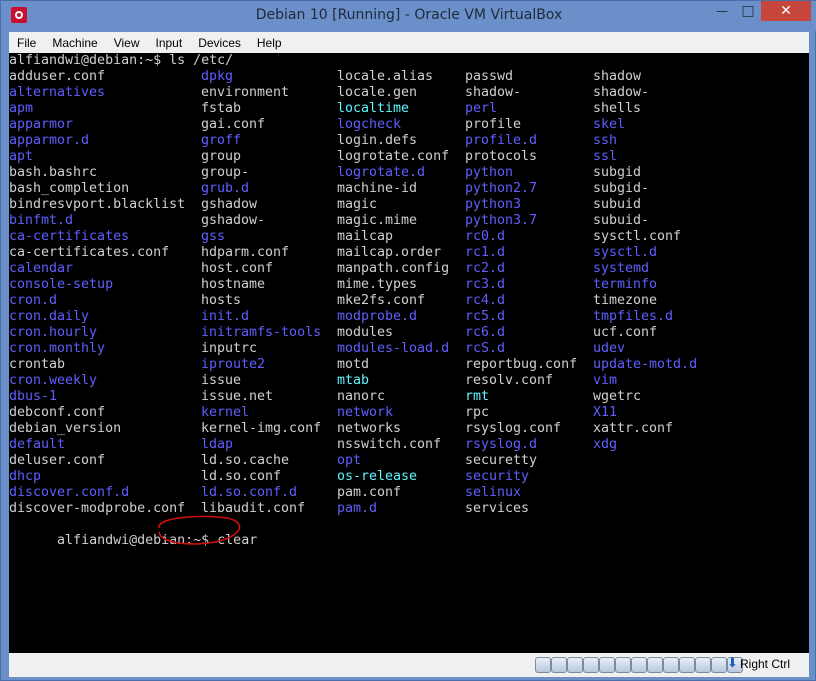  What do you see at coordinates (217, 76) in the screenshot?
I see `listing-entry: dpkg` at bounding box center [217, 76].